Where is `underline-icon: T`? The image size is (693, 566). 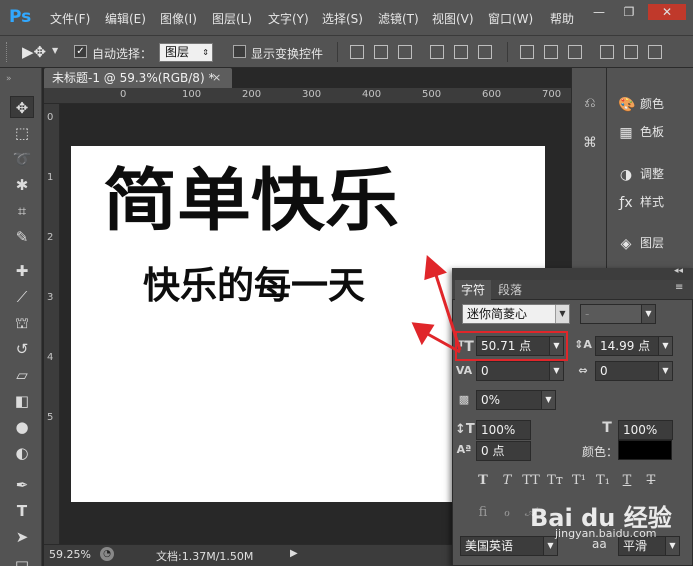 underline-icon: T is located at coordinates (627, 481).